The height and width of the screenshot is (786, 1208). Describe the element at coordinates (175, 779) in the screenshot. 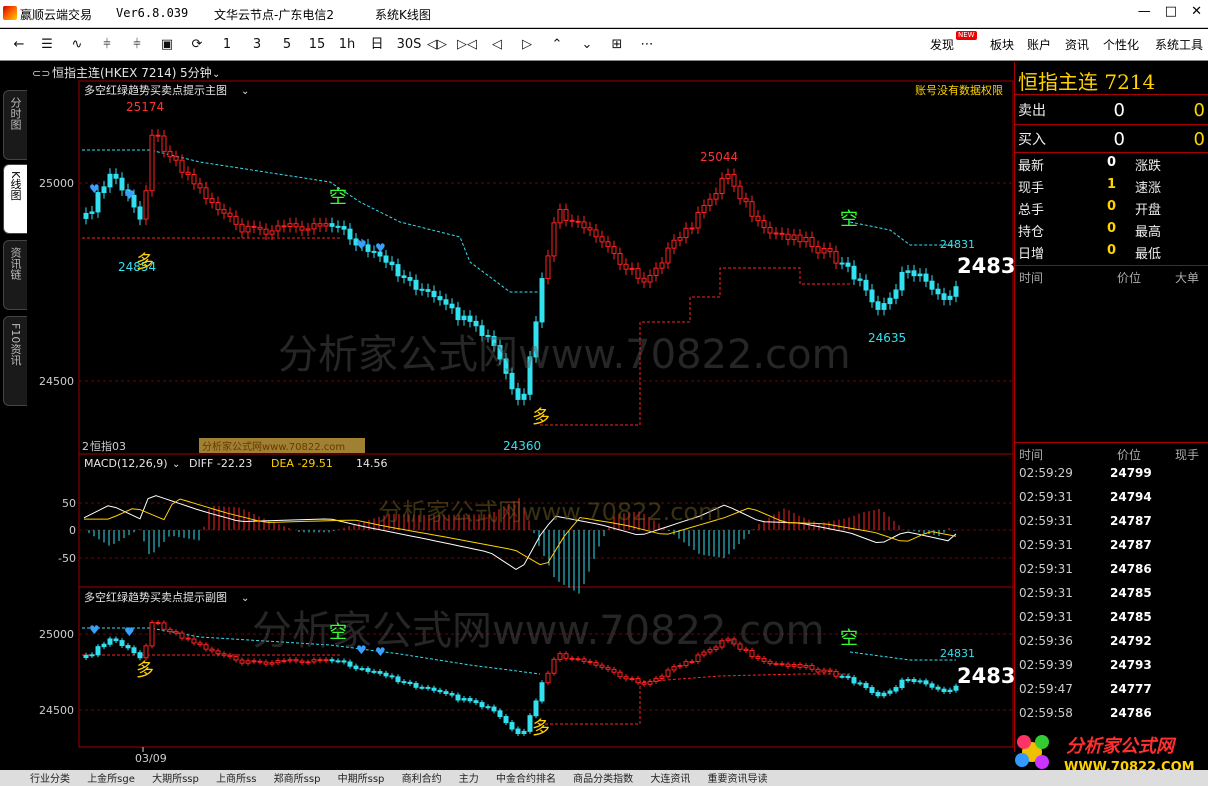

I see `status-item: 大期所ssp` at that location.